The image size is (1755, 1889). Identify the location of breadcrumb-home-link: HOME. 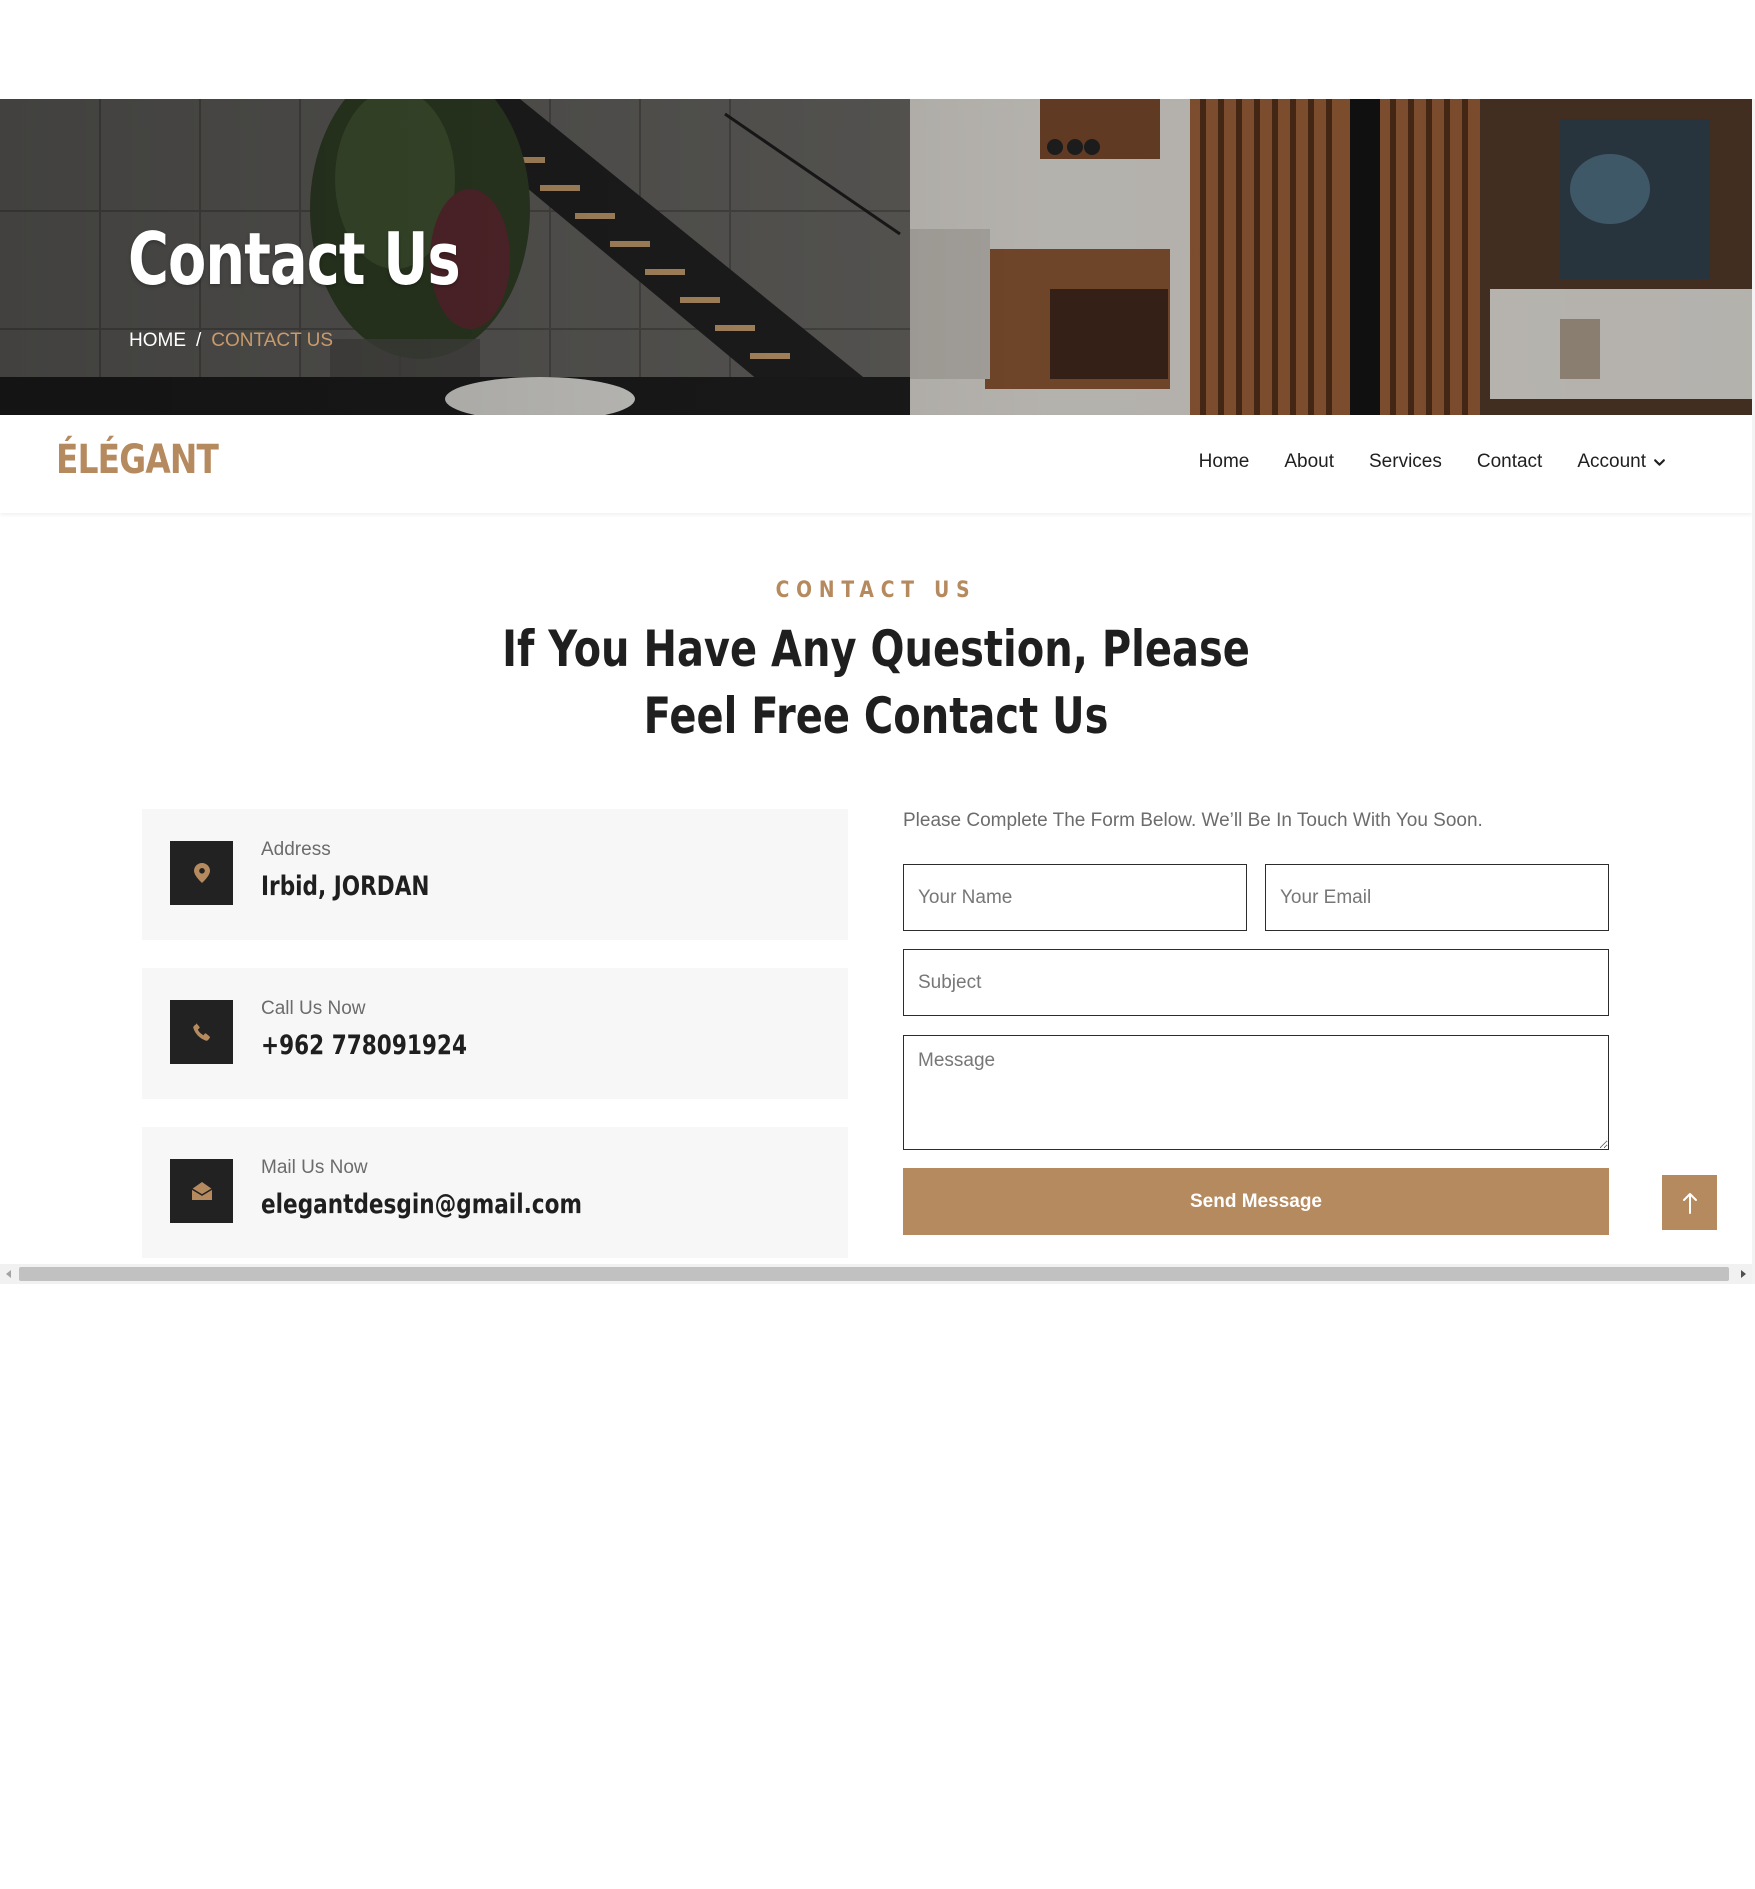
(157, 341).